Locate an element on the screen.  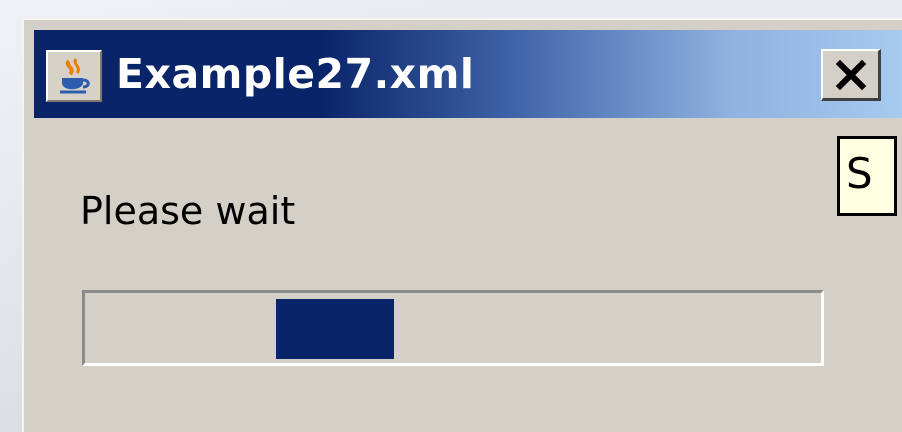
indeterminate-progress-bar is located at coordinates (453, 328).